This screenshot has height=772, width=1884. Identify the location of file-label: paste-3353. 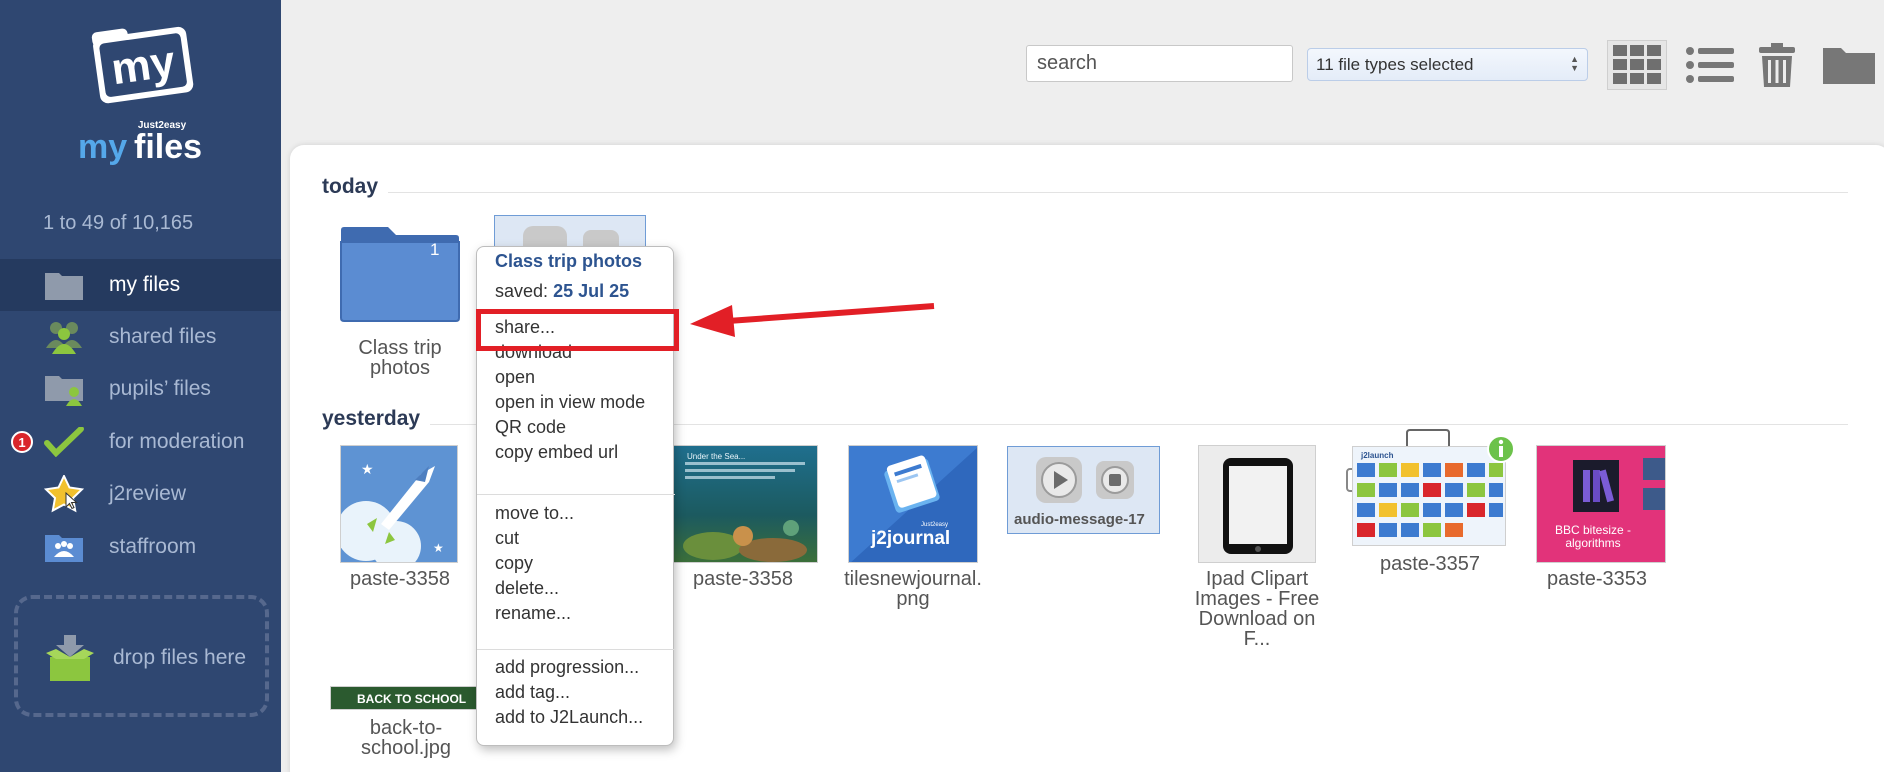
(1597, 579).